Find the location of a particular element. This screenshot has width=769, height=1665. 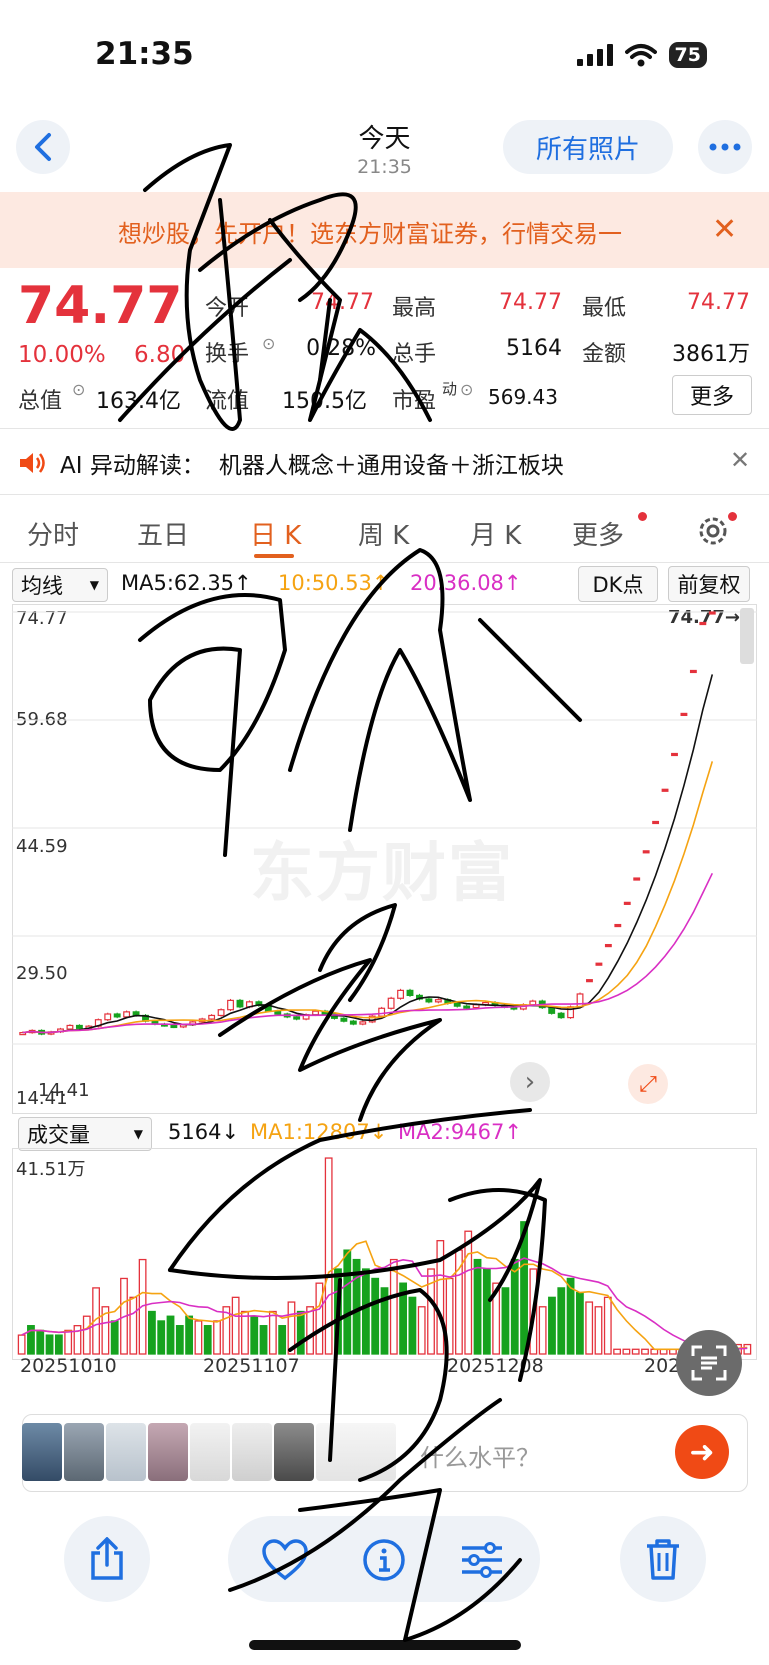

info-button is located at coordinates (384, 1562).